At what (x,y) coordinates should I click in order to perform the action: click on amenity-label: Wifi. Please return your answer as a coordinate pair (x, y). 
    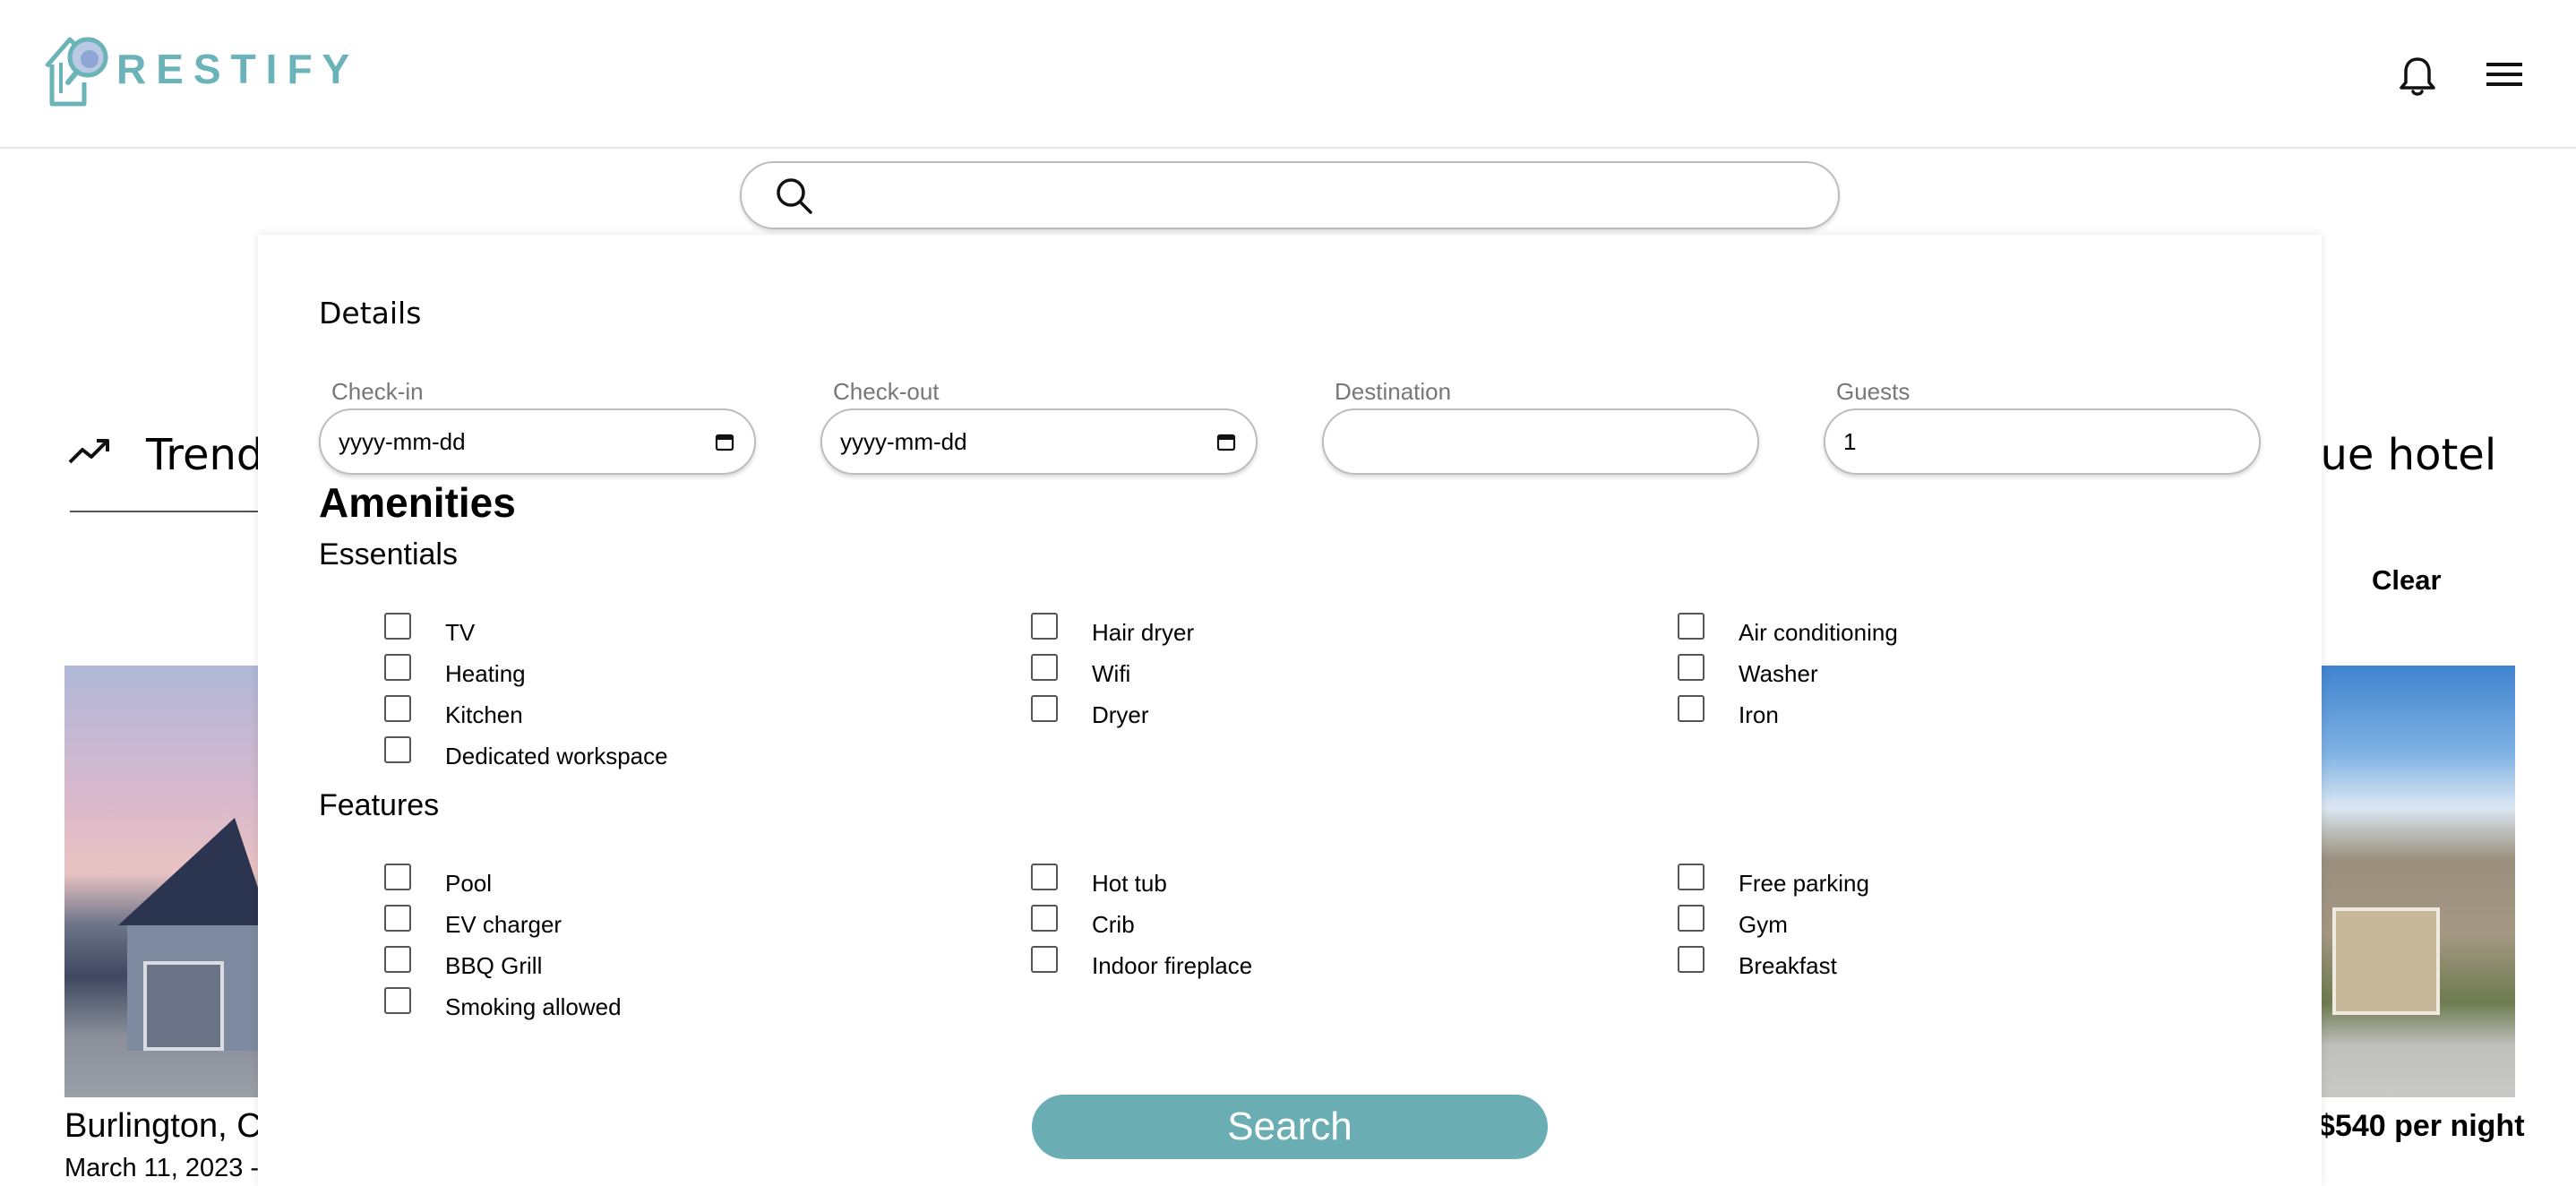
    Looking at the image, I should click on (1111, 673).